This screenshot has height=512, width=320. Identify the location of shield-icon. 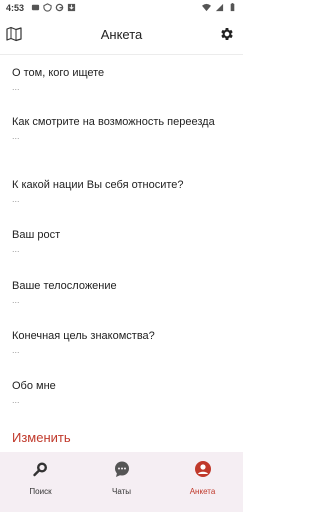
(47, 7).